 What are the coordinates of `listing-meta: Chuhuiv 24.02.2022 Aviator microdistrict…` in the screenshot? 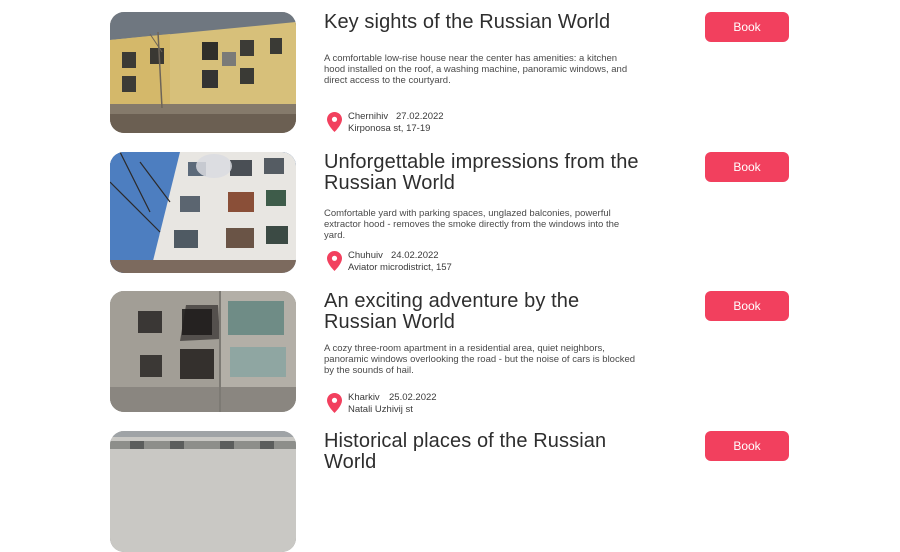 It's located at (487, 263).